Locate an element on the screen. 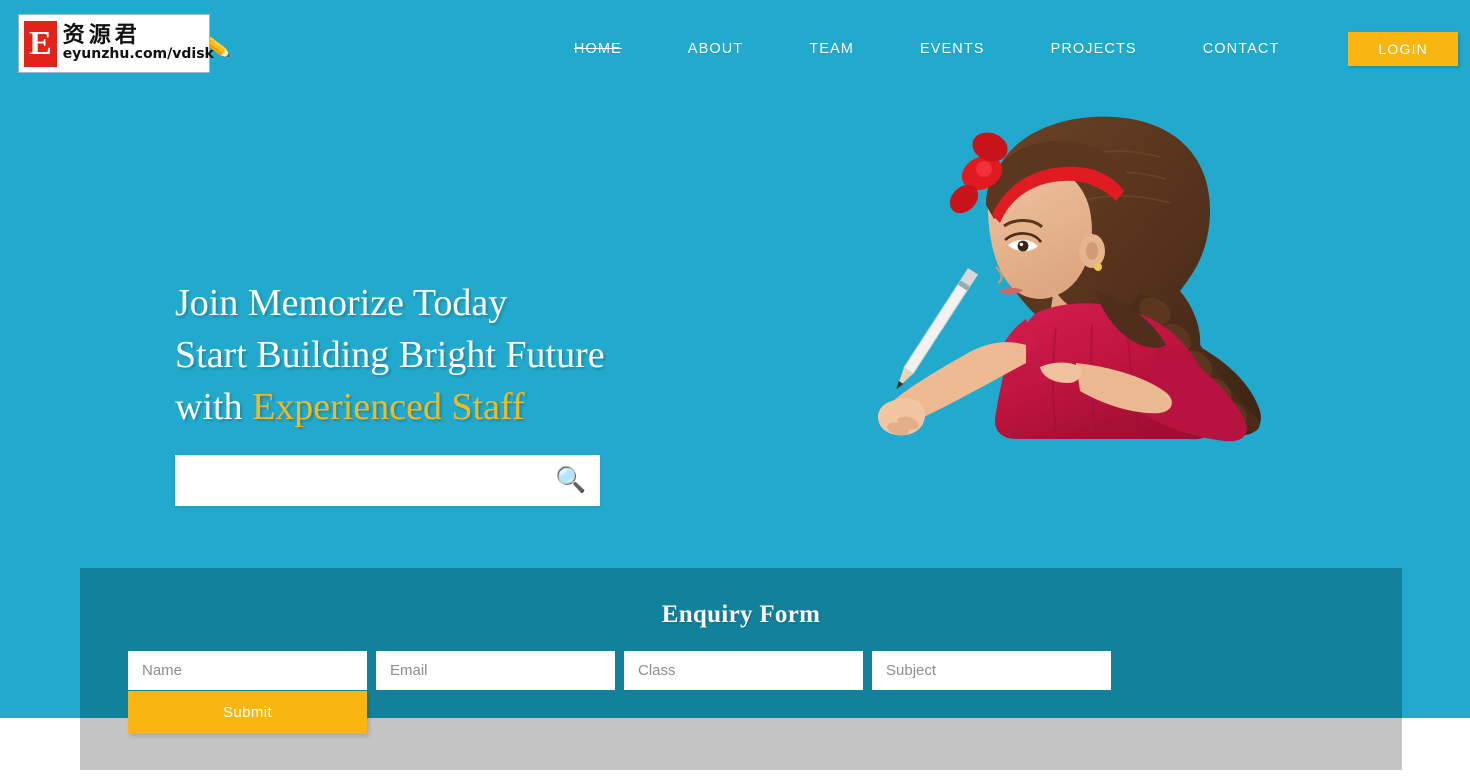  student-girl-illustration is located at coordinates (1069, 279).